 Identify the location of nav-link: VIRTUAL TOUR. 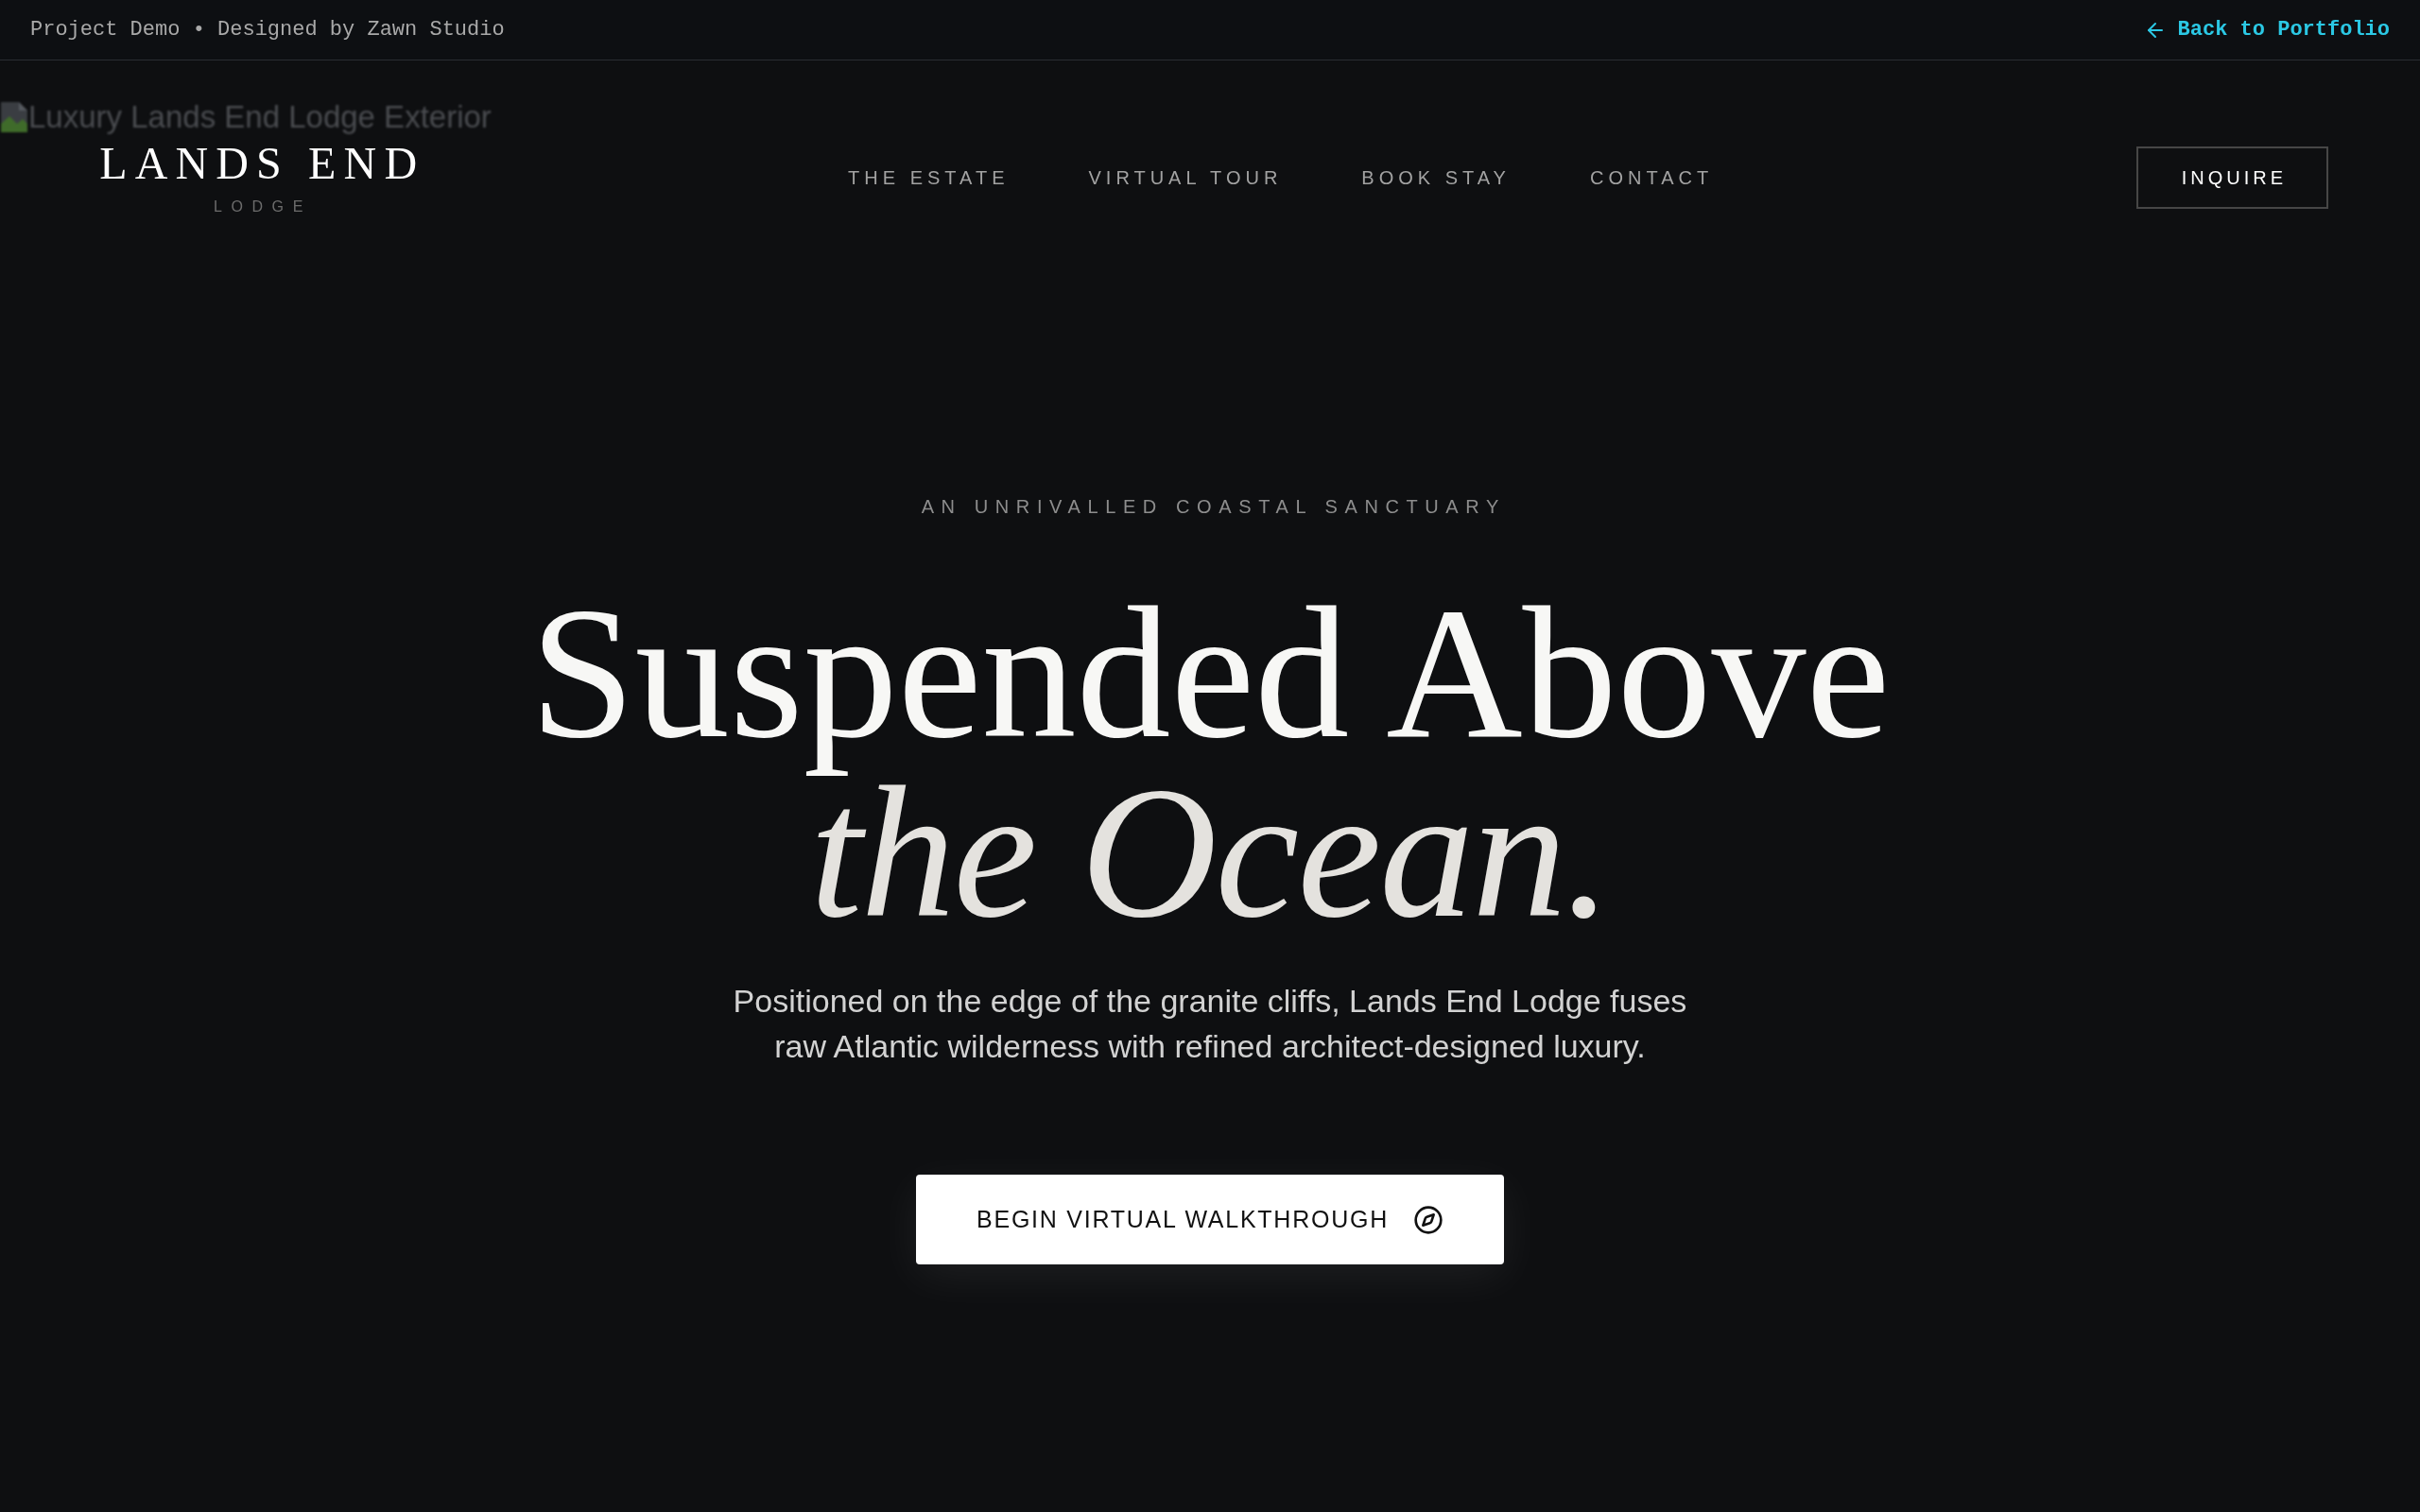
(1185, 177).